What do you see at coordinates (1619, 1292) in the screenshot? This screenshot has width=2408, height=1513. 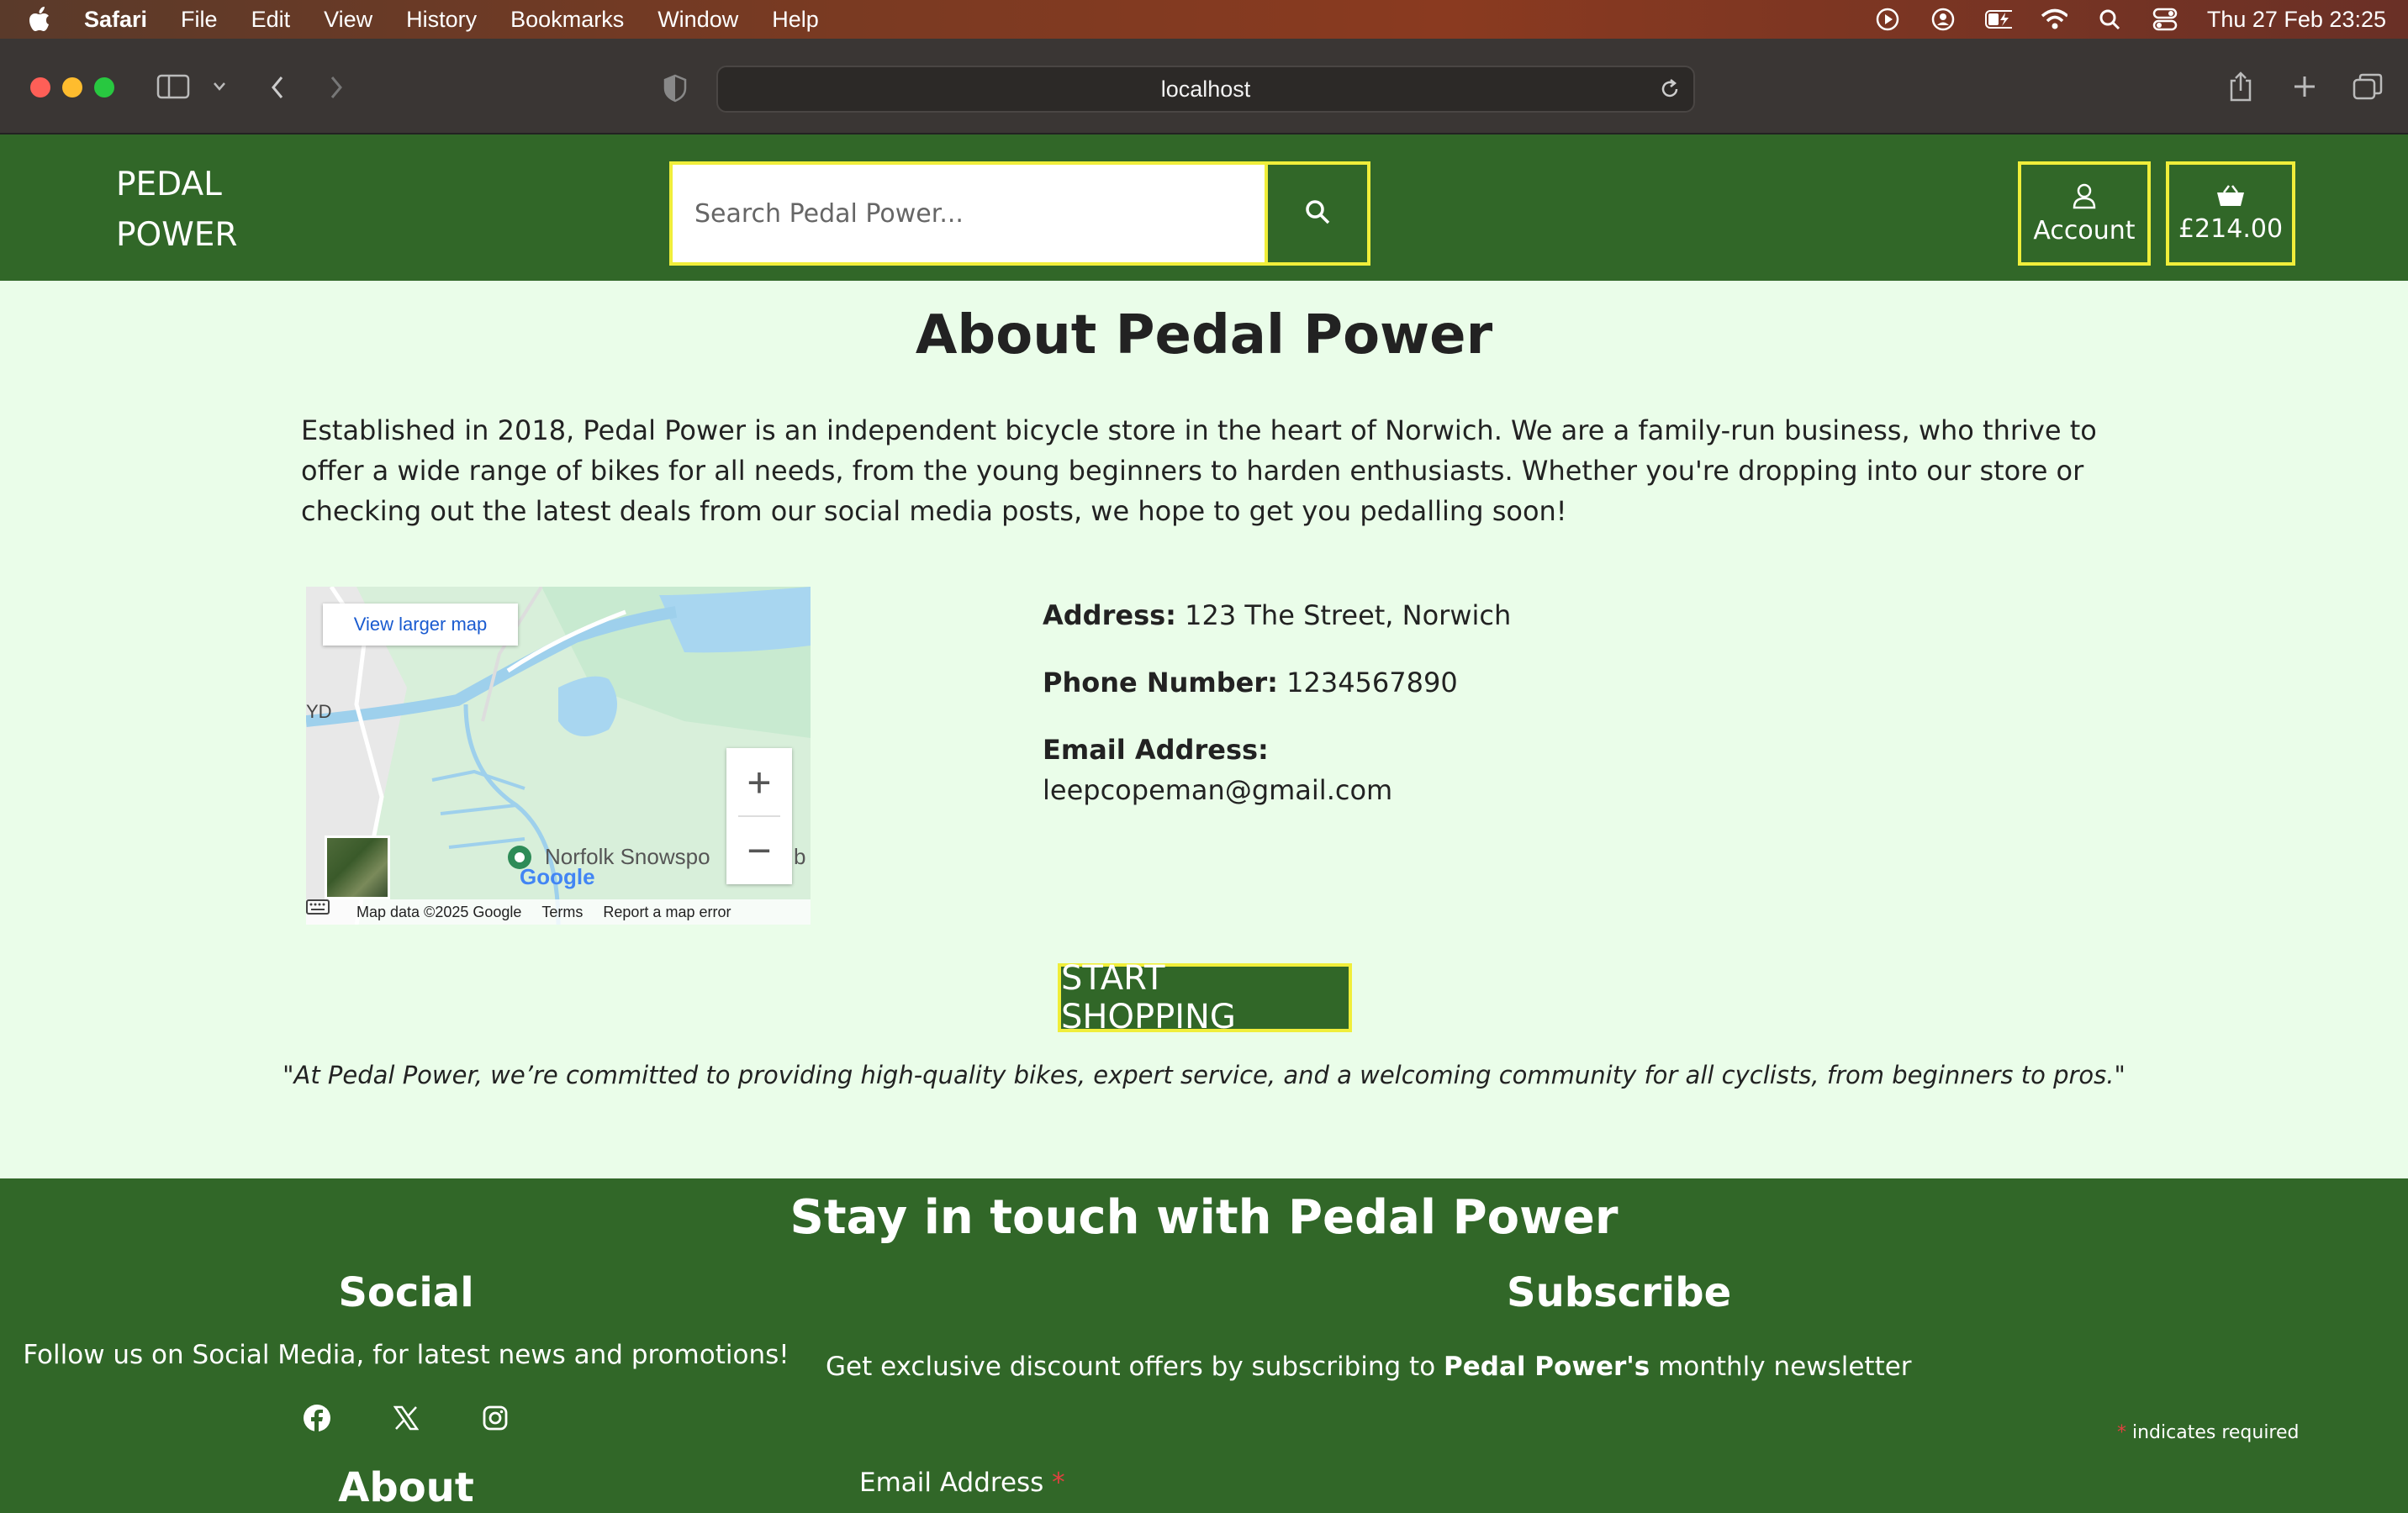 I see `subscribe-heading: Subscribe` at bounding box center [1619, 1292].